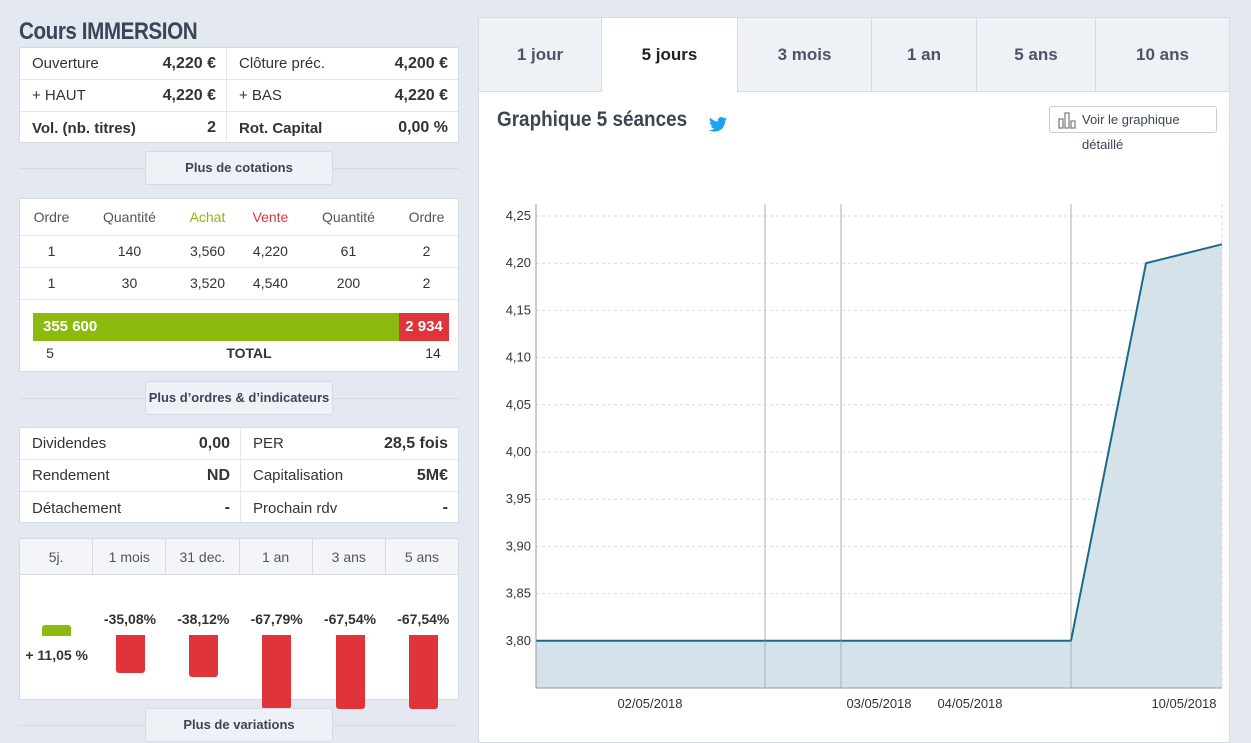 The width and height of the screenshot is (1251, 743). Describe the element at coordinates (276, 619) in the screenshot. I see `variation-label: -67,79%` at that location.